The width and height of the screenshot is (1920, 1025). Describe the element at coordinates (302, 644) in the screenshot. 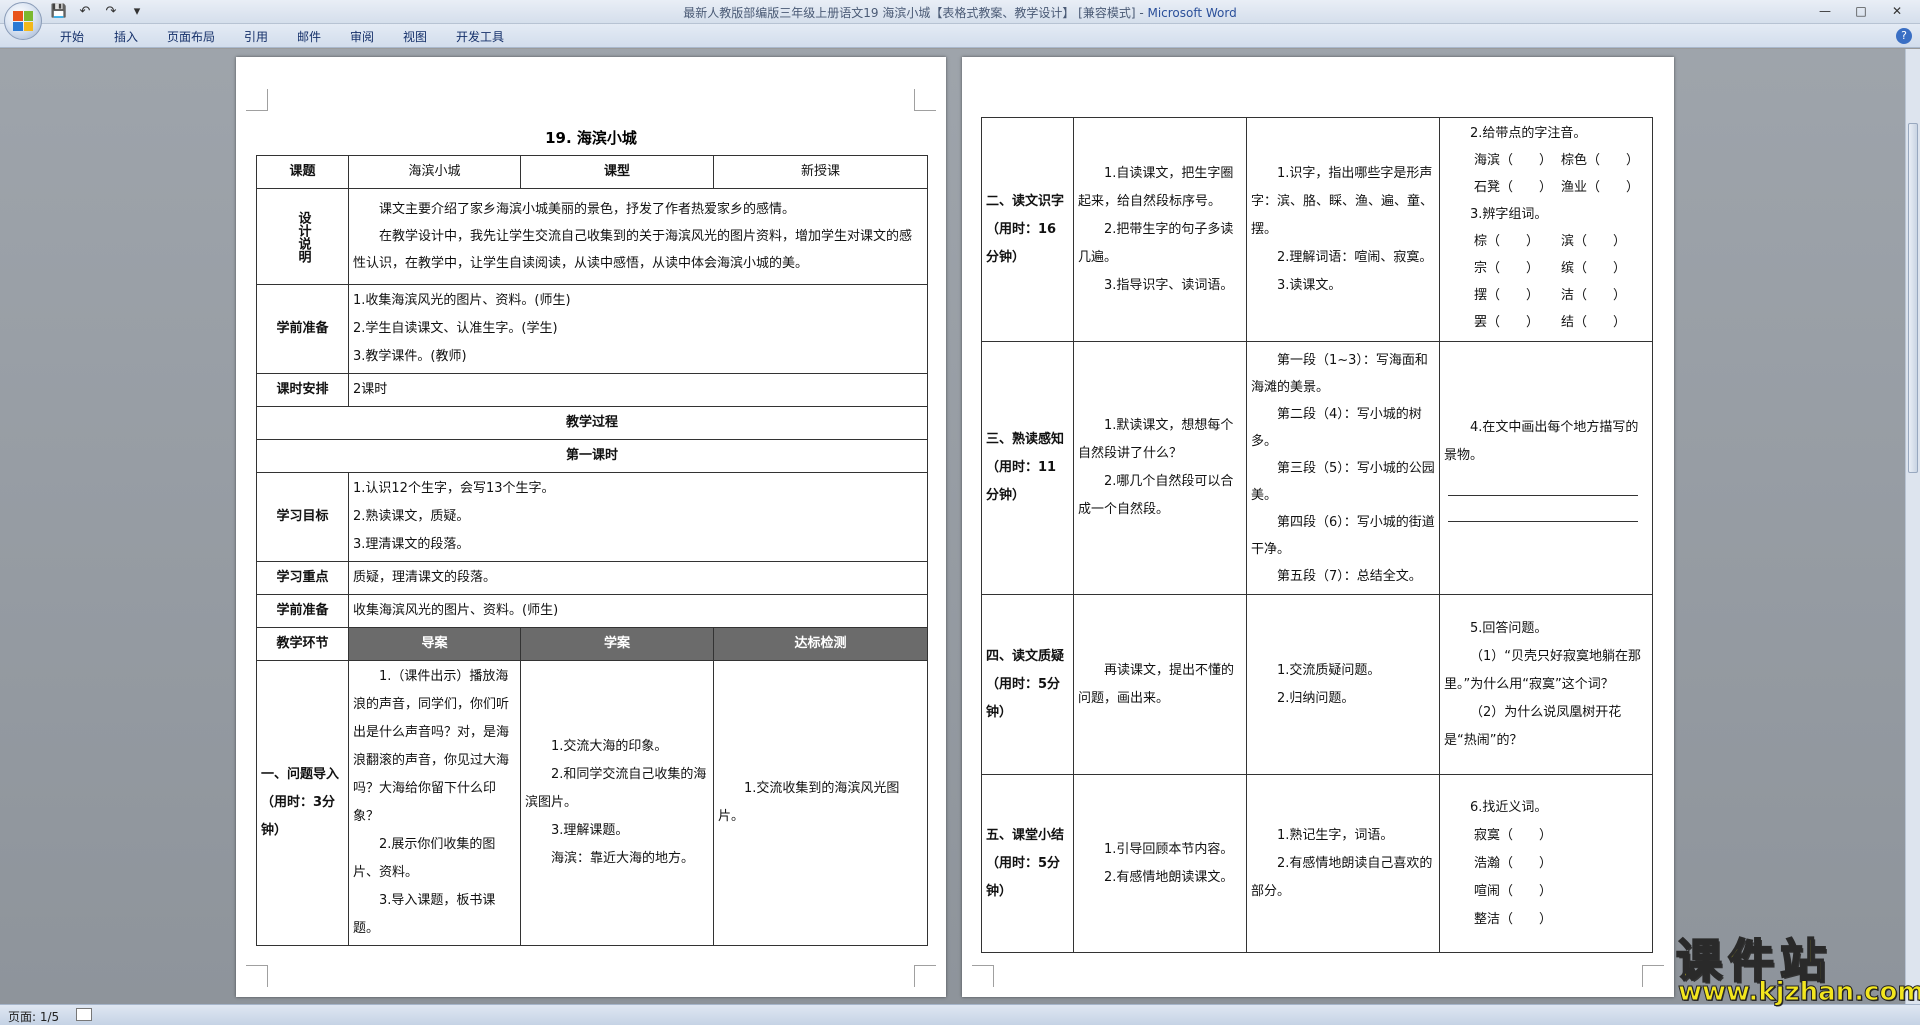

I see `step-label: 教学环节` at that location.